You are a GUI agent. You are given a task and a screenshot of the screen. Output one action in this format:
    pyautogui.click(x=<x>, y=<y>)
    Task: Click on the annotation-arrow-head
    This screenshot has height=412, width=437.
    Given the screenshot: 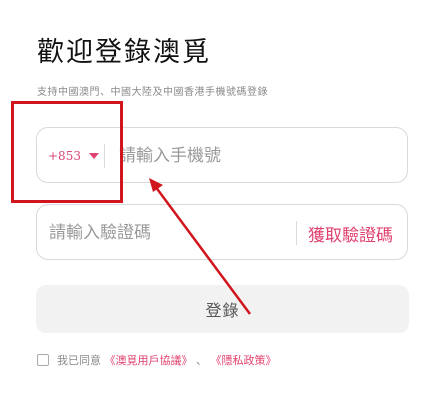 What is the action you would take?
    pyautogui.click(x=156, y=185)
    